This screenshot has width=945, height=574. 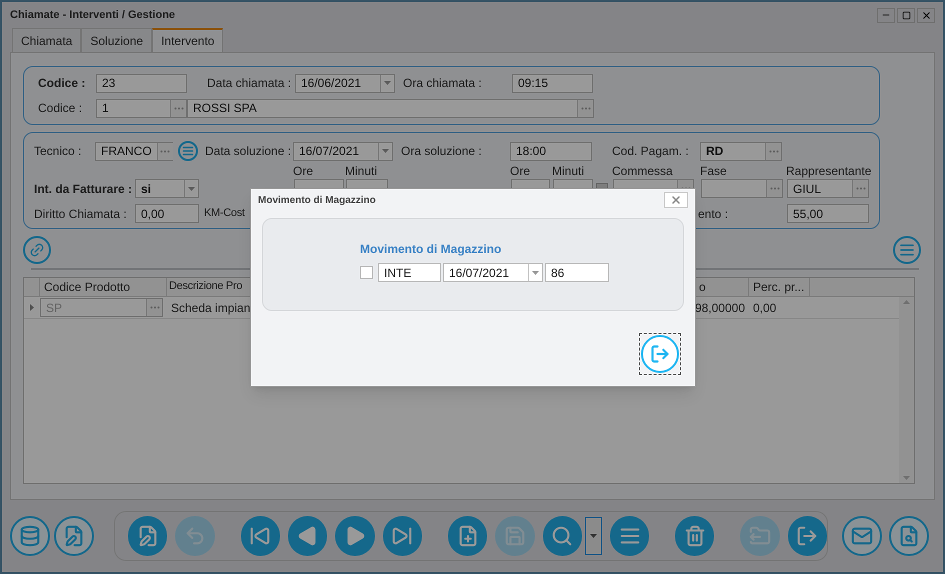 What do you see at coordinates (409, 272) in the screenshot?
I see `input-field: INTE` at bounding box center [409, 272].